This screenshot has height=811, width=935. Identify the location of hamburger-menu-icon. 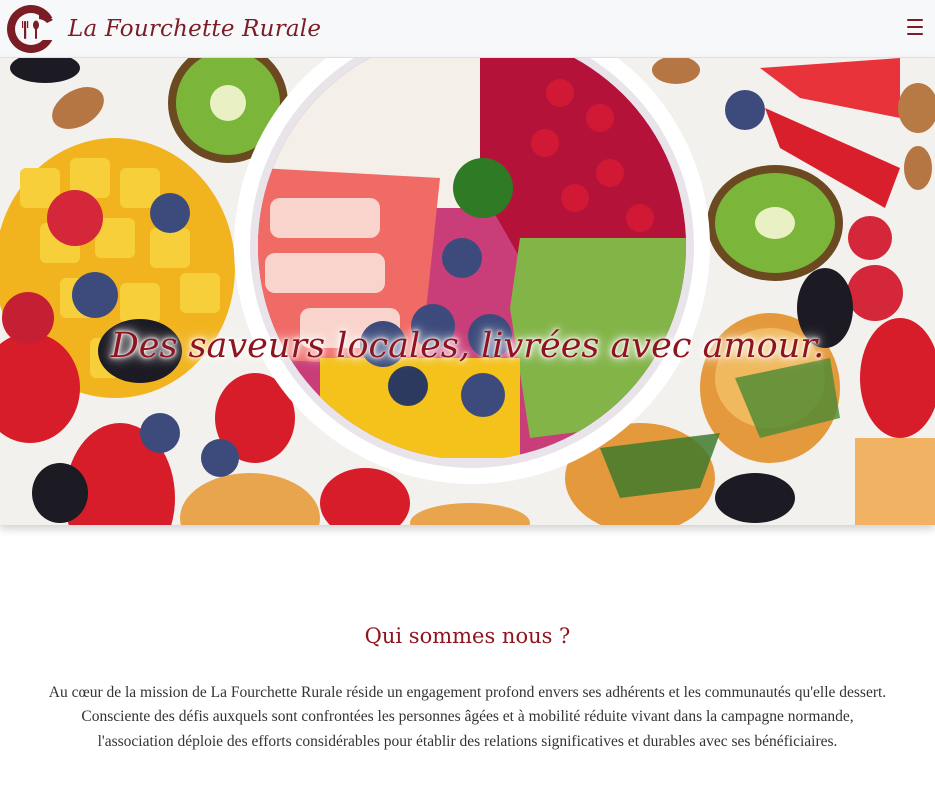
(915, 27).